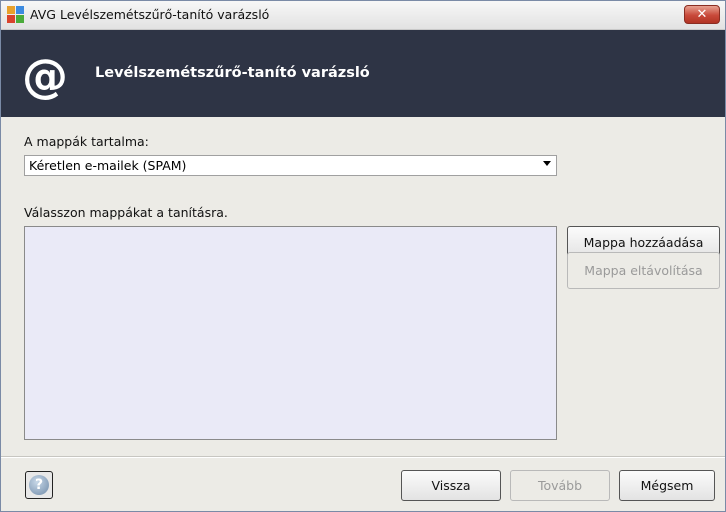 Image resolution: width=726 pixels, height=512 pixels. Describe the element at coordinates (363, 457) in the screenshot. I see `footer-divider` at that location.